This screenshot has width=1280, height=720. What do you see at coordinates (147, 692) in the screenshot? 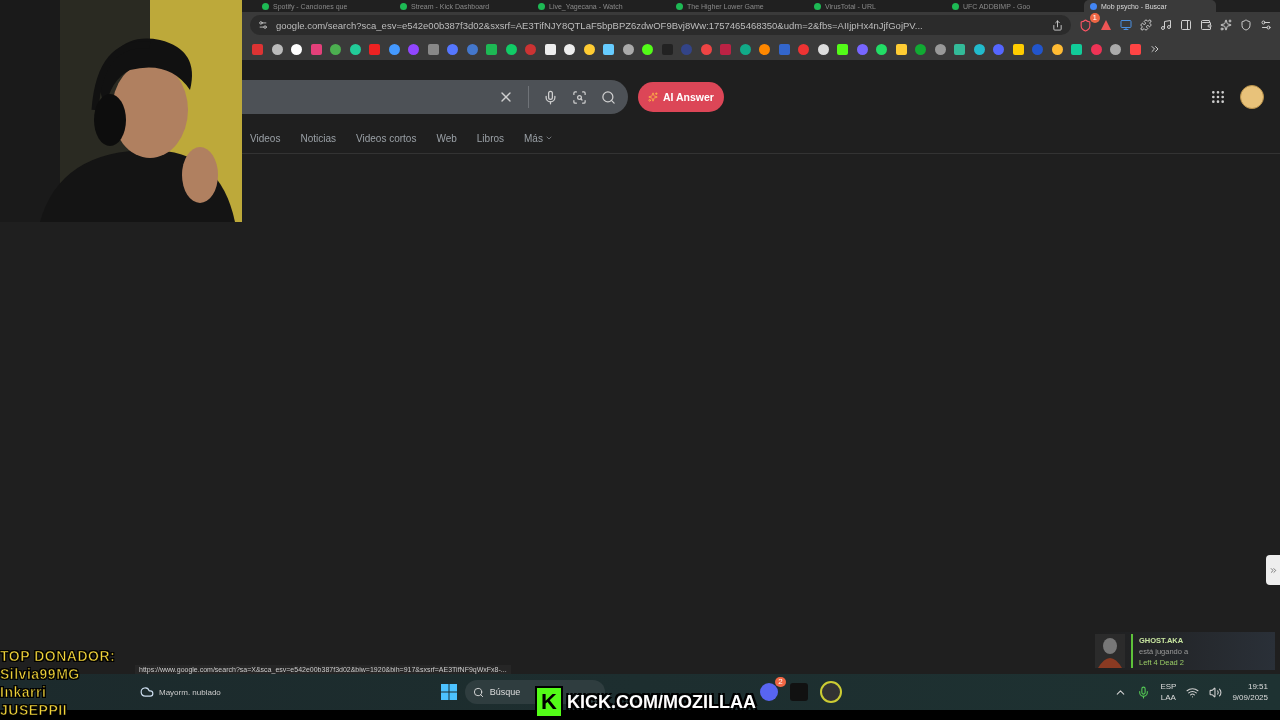
I see `cloud-icon` at bounding box center [147, 692].